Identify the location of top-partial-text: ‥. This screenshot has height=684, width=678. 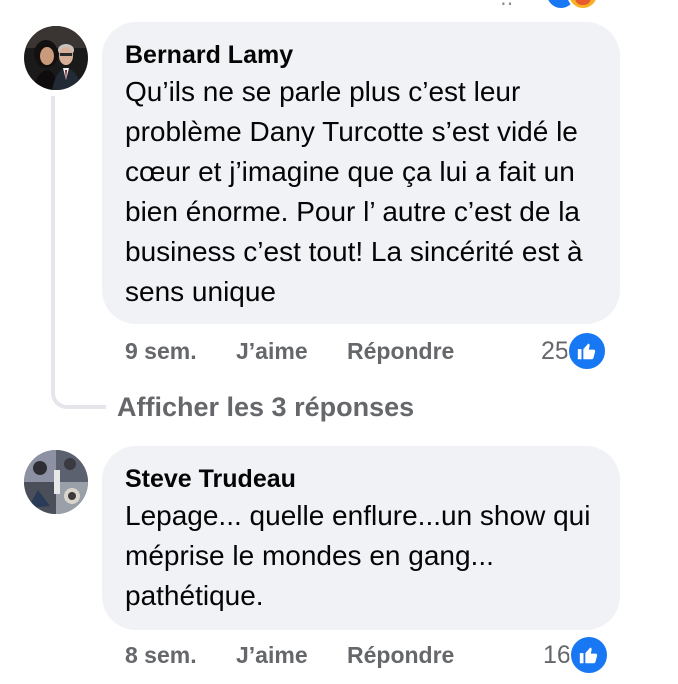
(520, 5).